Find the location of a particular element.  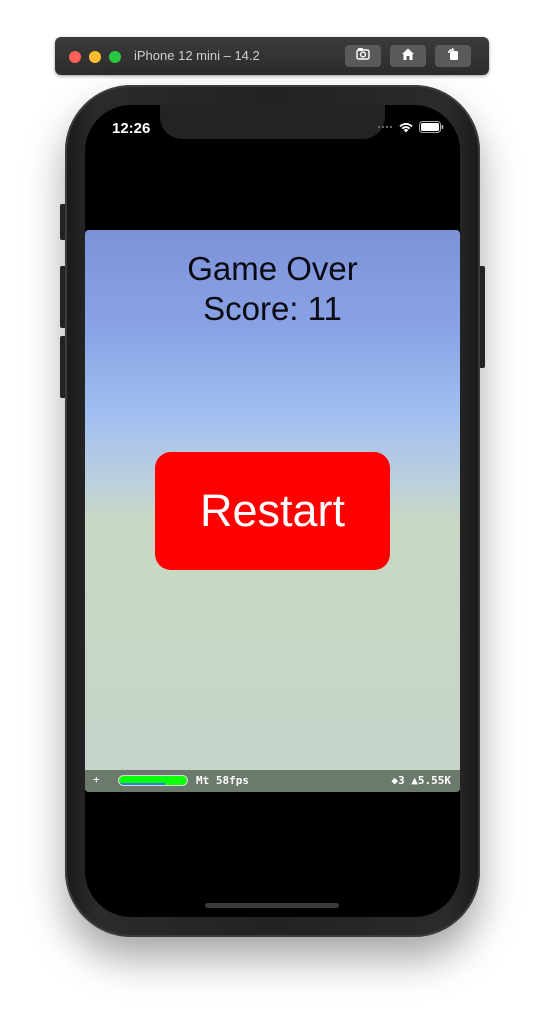

draw-stats-readout: ◆3 ▲5.55K is located at coordinates (421, 780).